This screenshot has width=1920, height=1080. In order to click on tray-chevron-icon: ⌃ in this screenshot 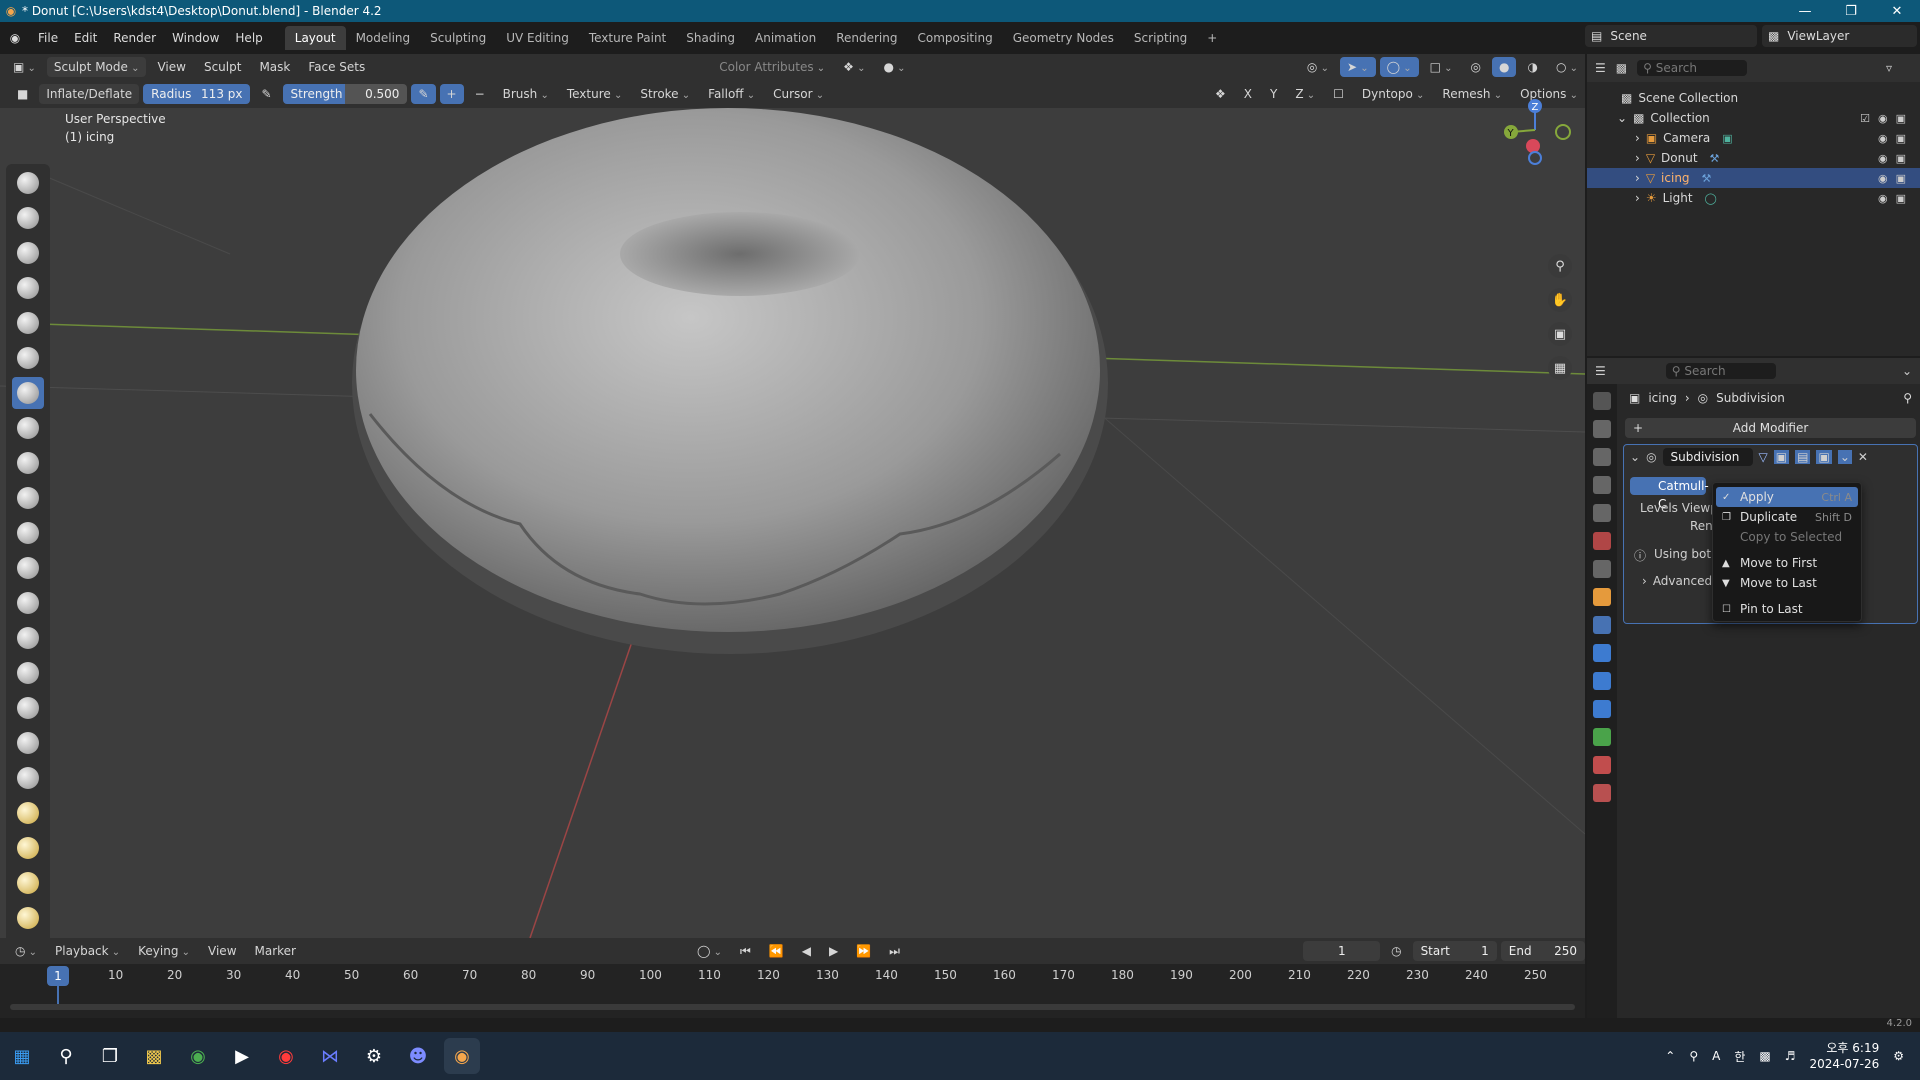, I will do `click(1670, 1056)`.